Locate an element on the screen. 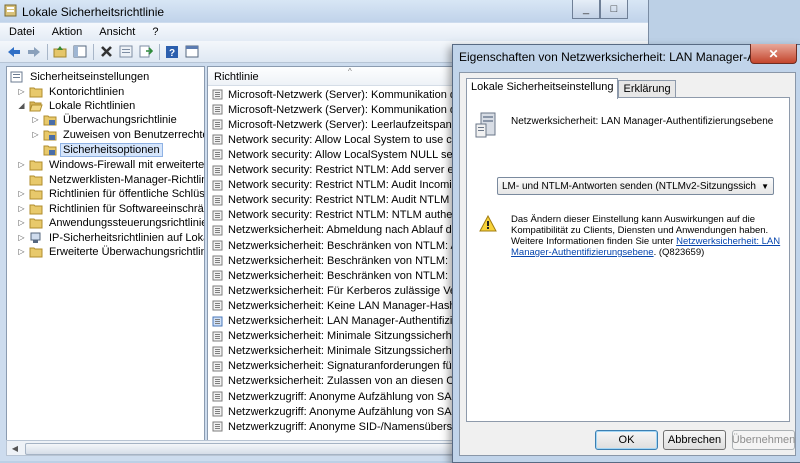  tree-item-anwendungssteuerung: ▷ Anwendungssteuerungsrichtlinien is located at coordinates (110, 222).